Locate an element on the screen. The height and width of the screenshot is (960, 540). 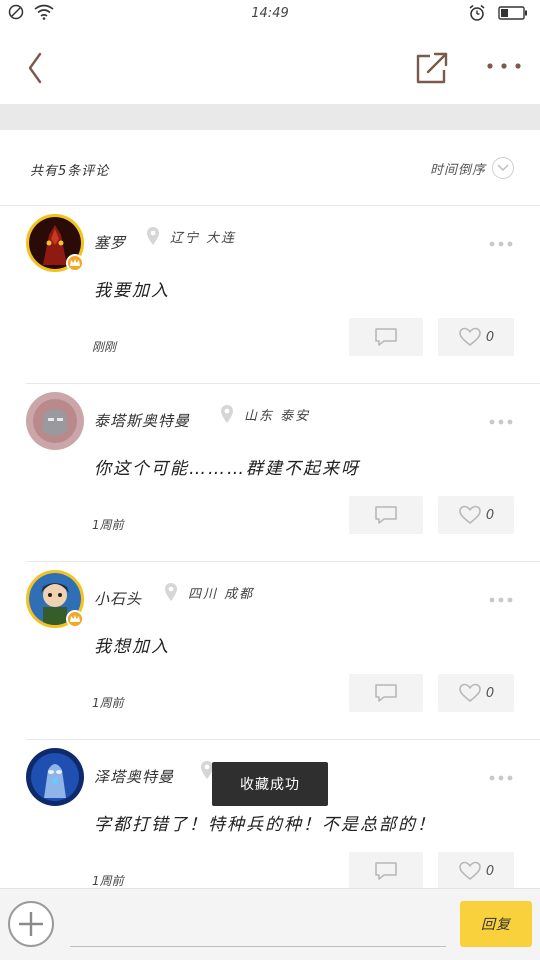
plus-icon is located at coordinates (31, 924).